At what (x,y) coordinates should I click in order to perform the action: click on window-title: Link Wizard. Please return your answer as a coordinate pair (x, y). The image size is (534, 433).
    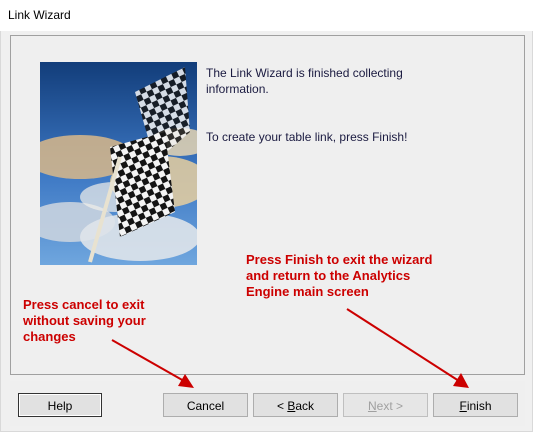
    Looking at the image, I should click on (39, 15).